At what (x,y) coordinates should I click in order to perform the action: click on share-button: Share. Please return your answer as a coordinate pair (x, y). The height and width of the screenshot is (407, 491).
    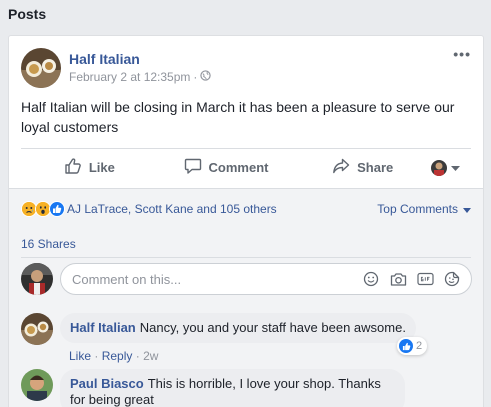
    Looking at the image, I should click on (362, 167).